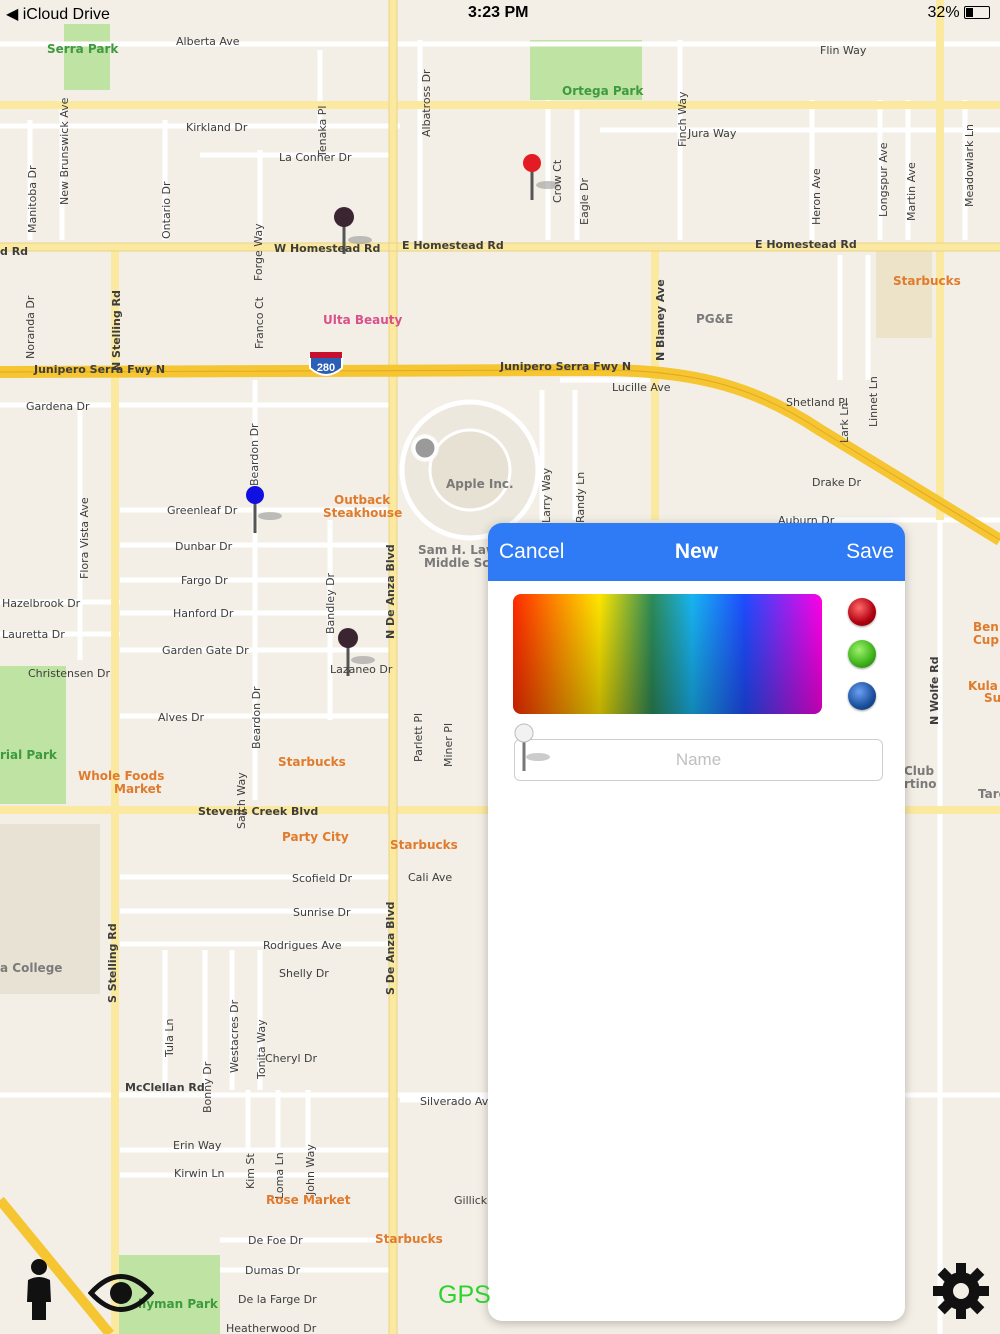  I want to click on poi-label: Rose Market, so click(308, 1200).